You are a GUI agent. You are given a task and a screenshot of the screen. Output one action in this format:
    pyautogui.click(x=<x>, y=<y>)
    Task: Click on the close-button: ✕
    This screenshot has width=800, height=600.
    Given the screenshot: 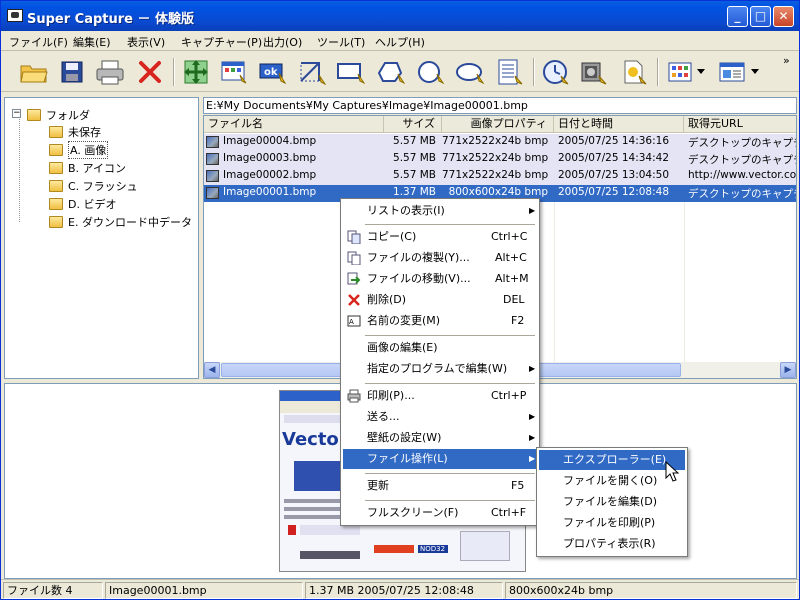 What is the action you would take?
    pyautogui.click(x=783, y=16)
    